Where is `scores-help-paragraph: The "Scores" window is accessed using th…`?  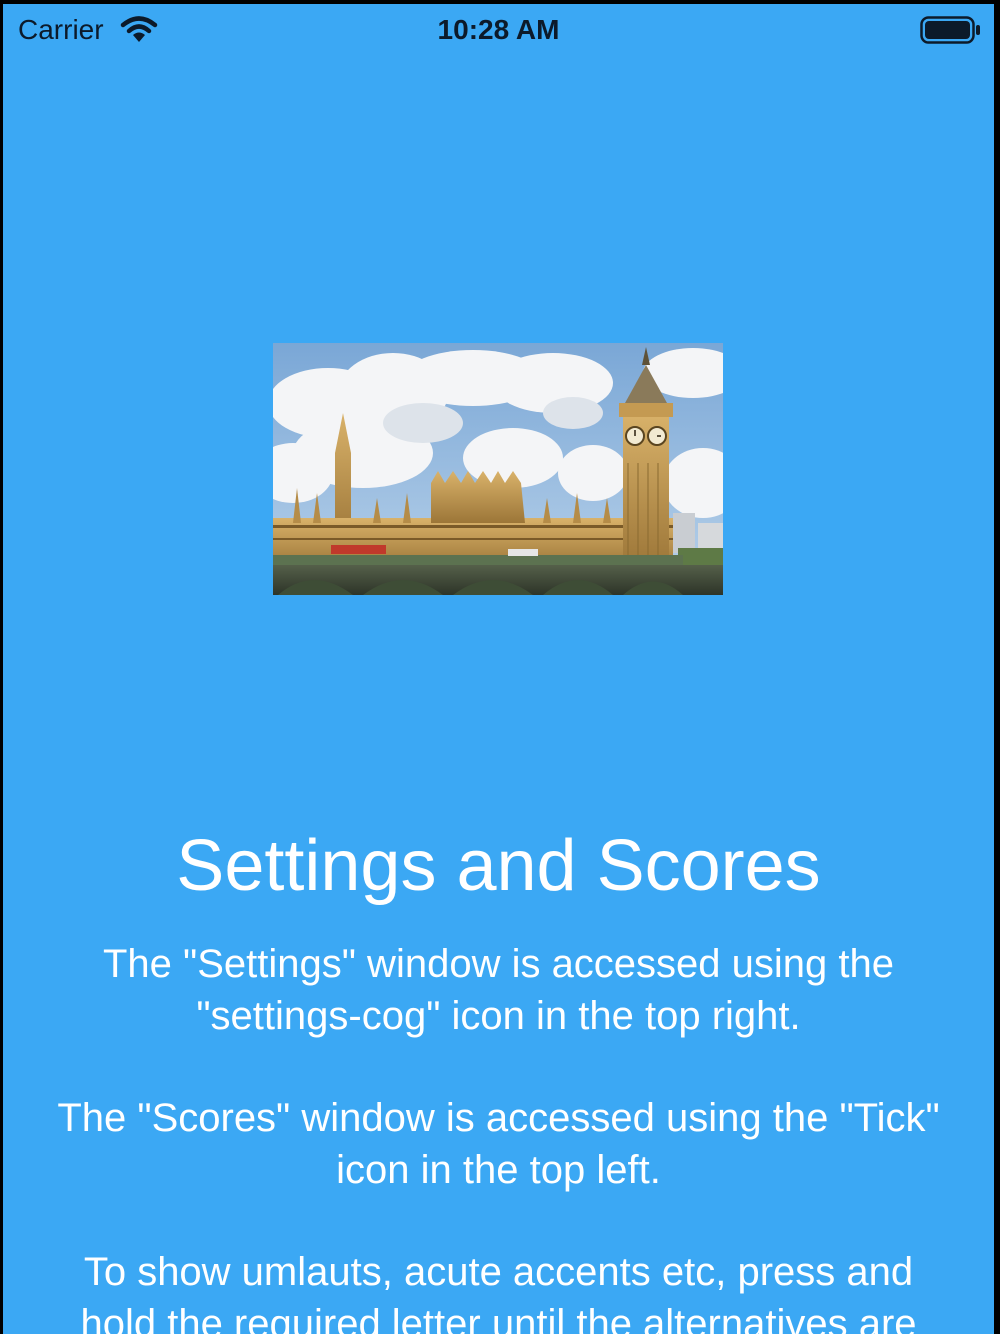
scores-help-paragraph: The "Scores" window is accessed using th… is located at coordinates (498, 1144).